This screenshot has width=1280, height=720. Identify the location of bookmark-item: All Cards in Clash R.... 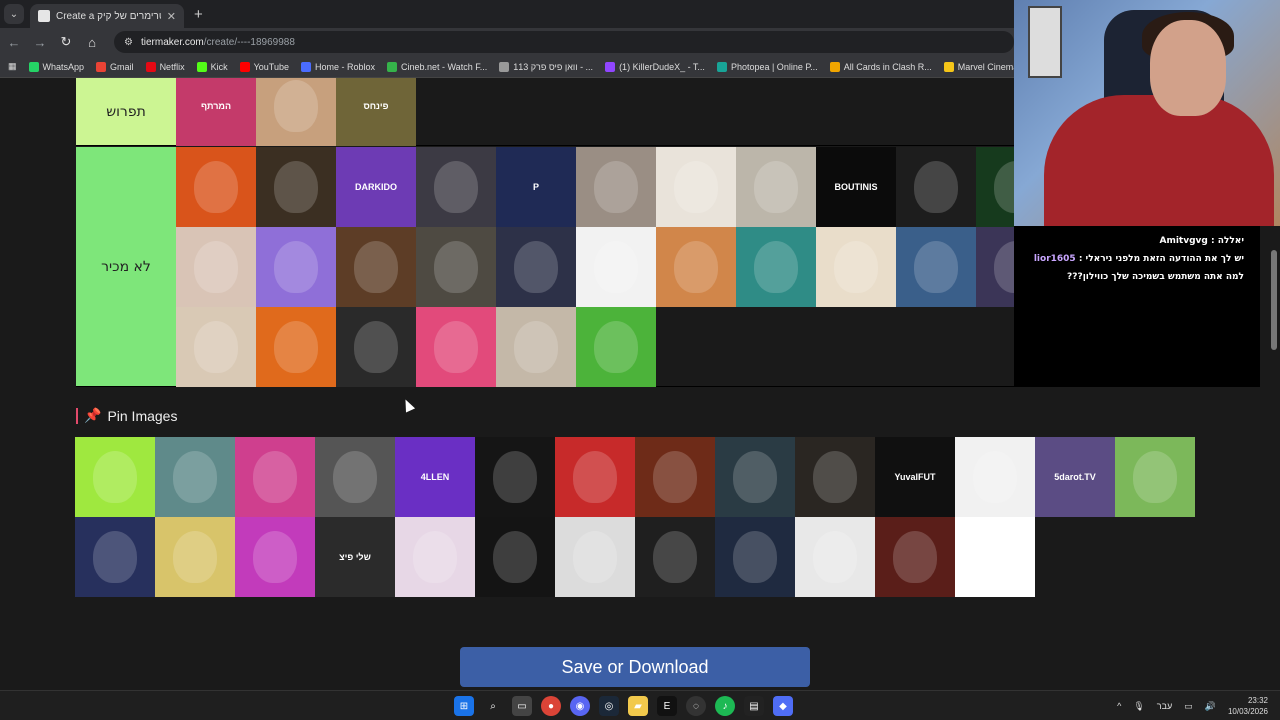
(880, 66).